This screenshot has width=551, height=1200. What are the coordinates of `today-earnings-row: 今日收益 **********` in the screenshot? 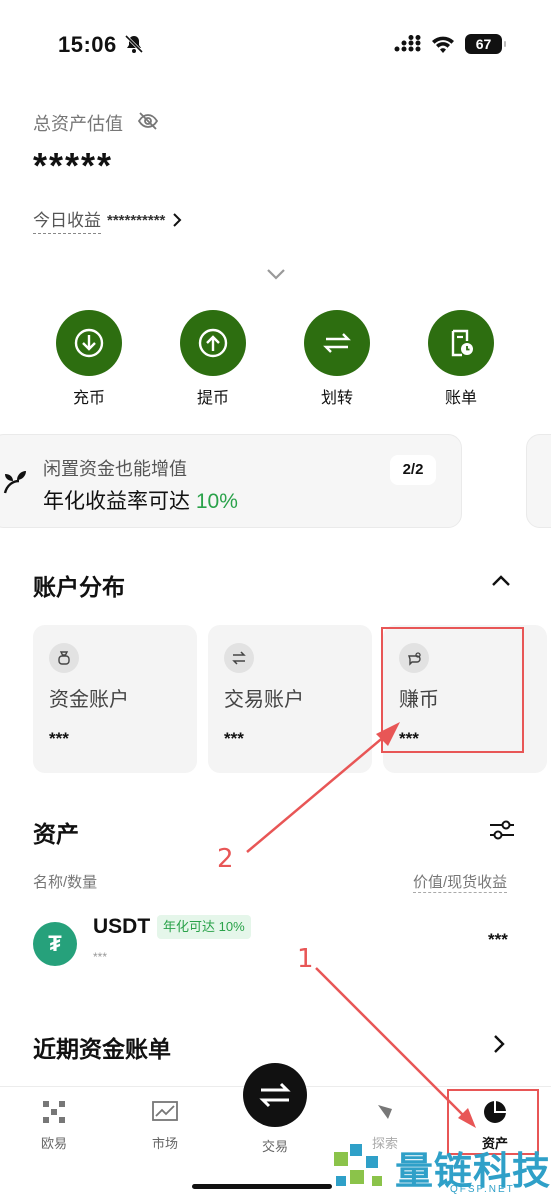 It's located at (108, 220).